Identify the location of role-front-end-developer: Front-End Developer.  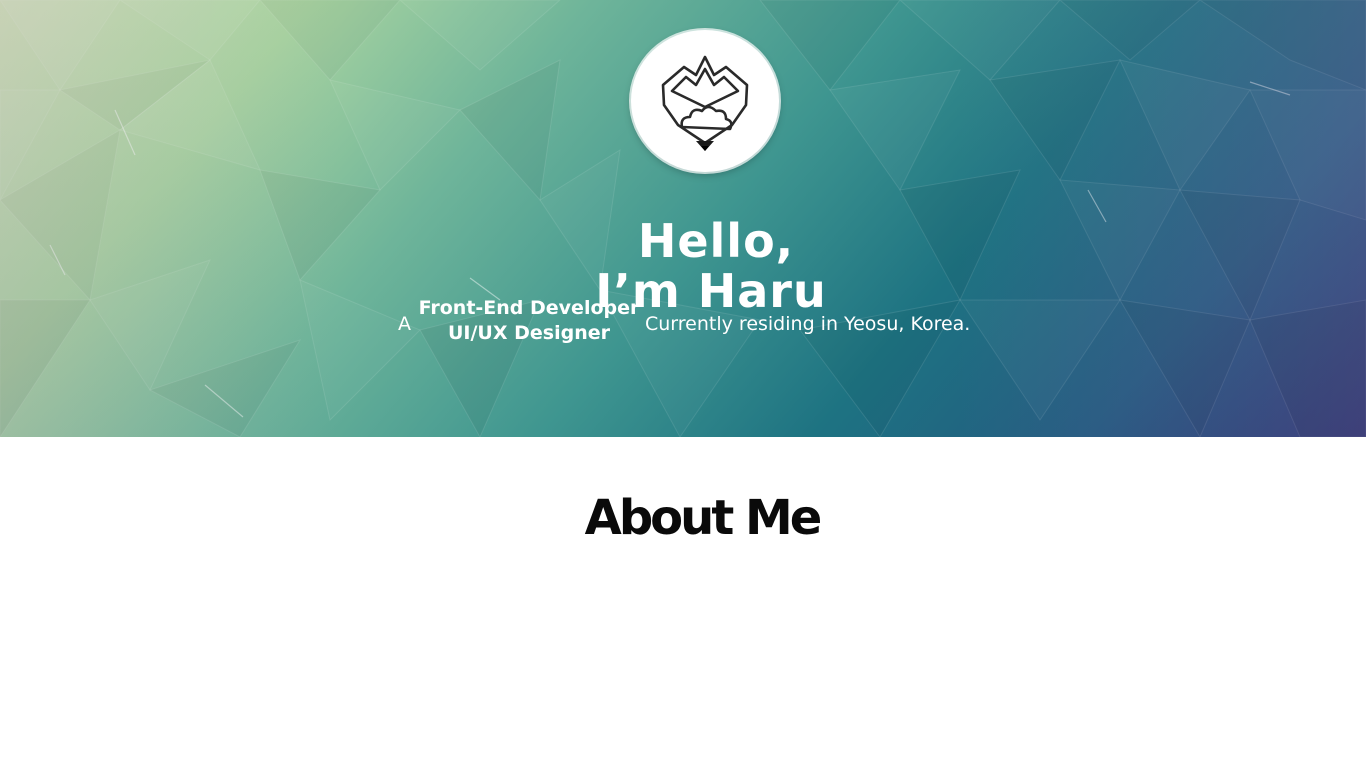
(529, 308).